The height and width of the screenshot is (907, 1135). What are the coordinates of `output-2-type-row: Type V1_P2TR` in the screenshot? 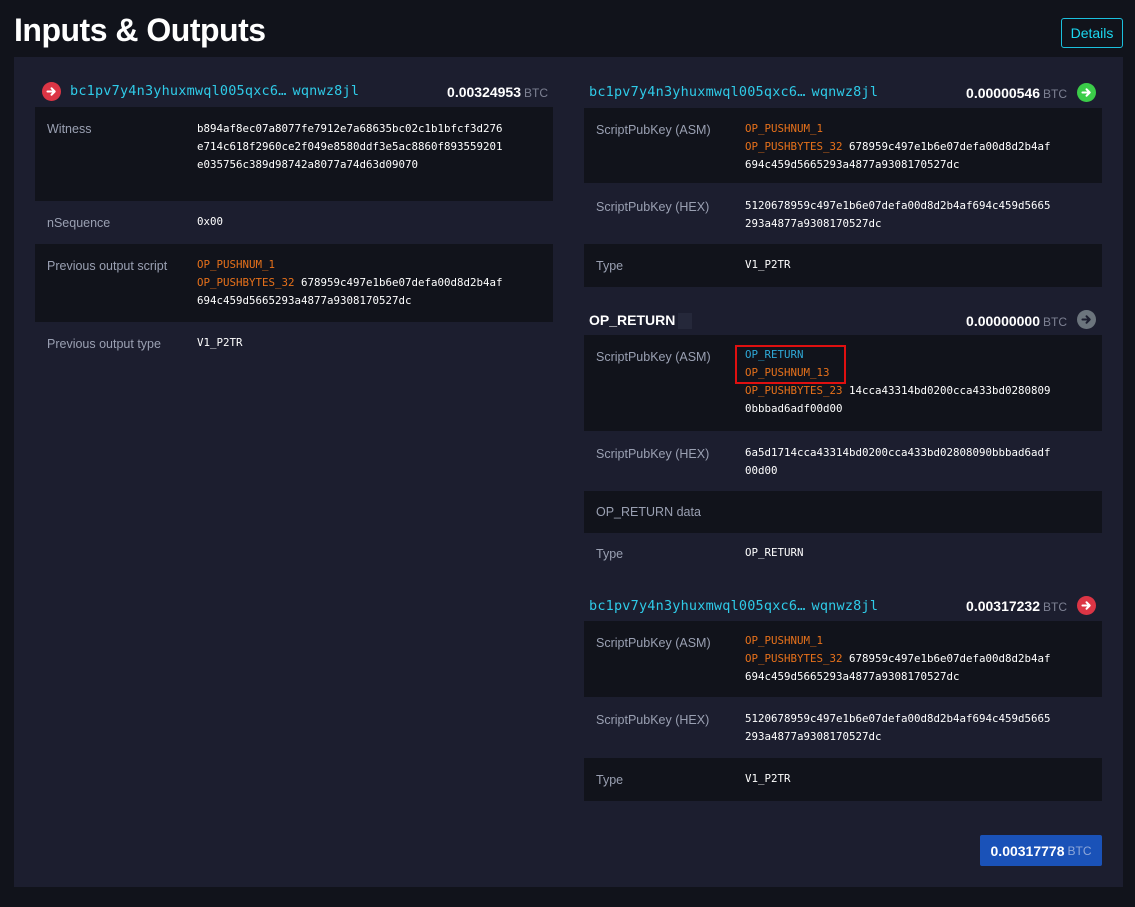 It's located at (843, 779).